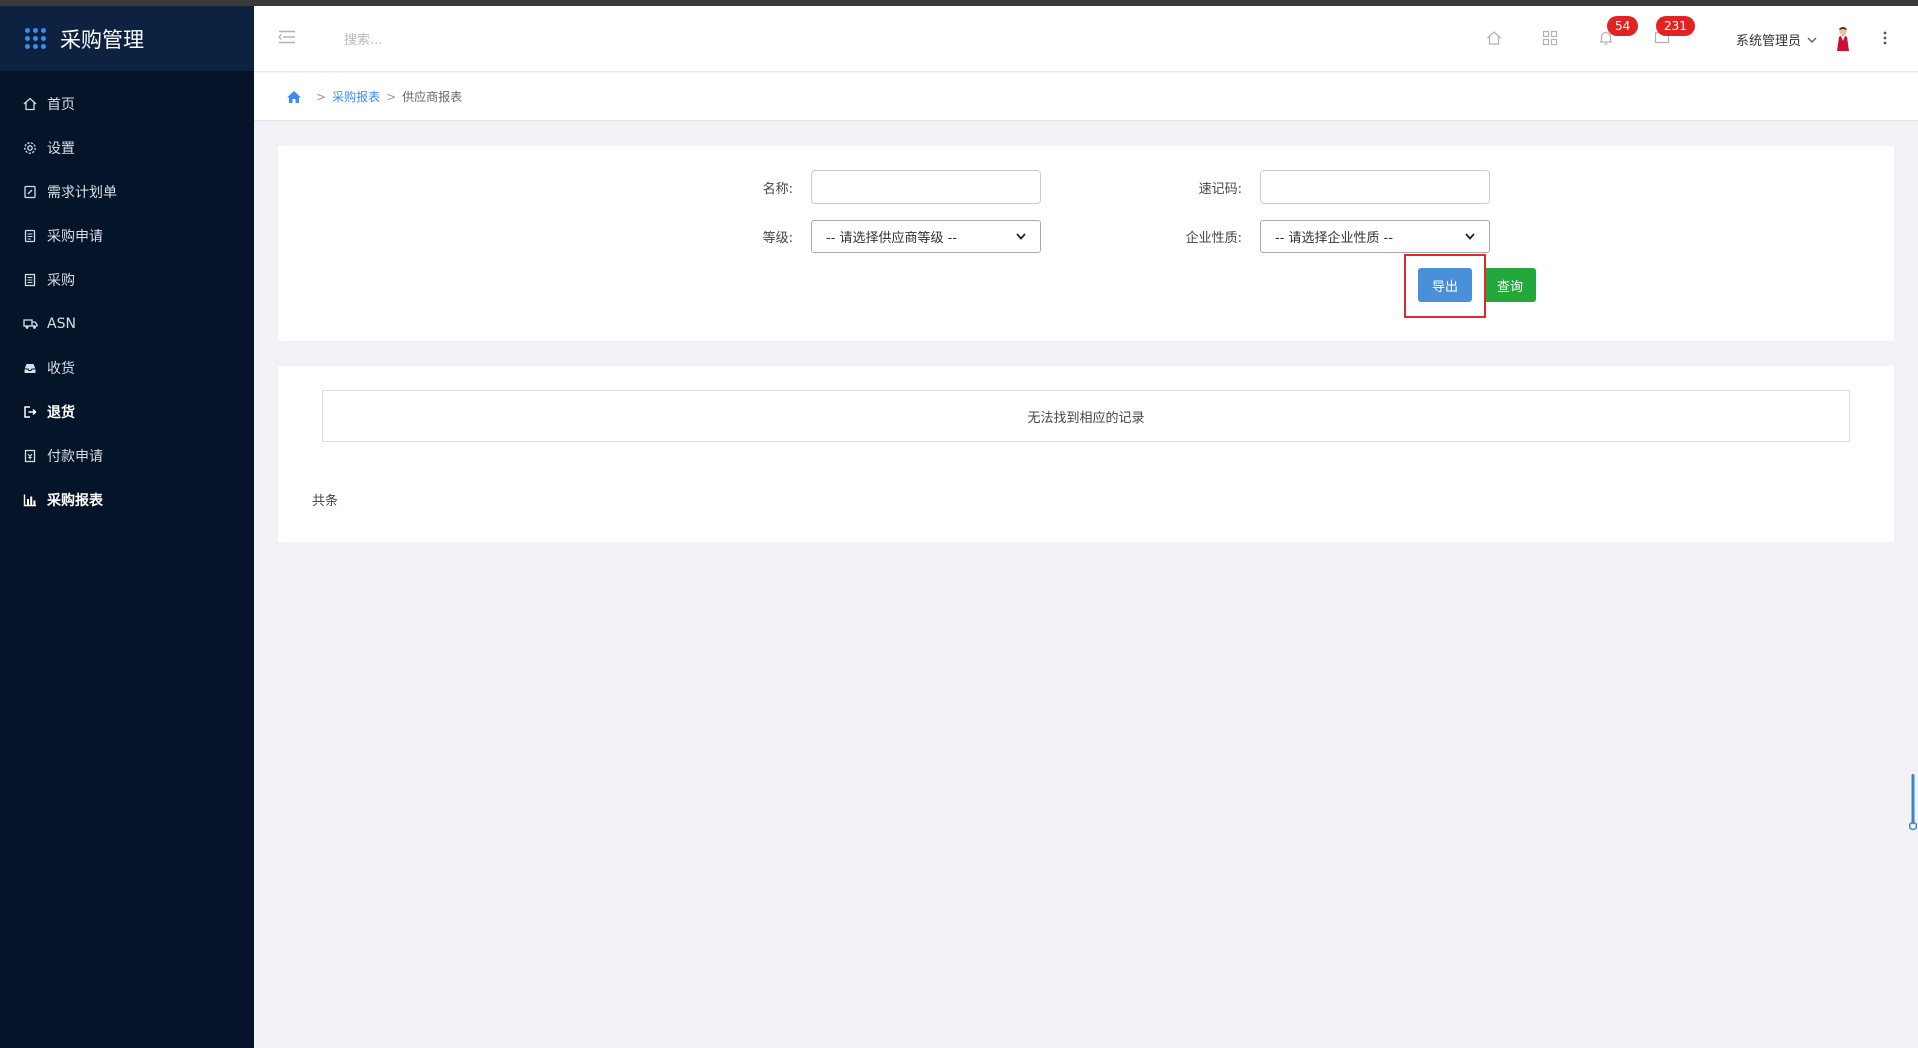  What do you see at coordinates (287, 39) in the screenshot?
I see `menu-toggle-icon` at bounding box center [287, 39].